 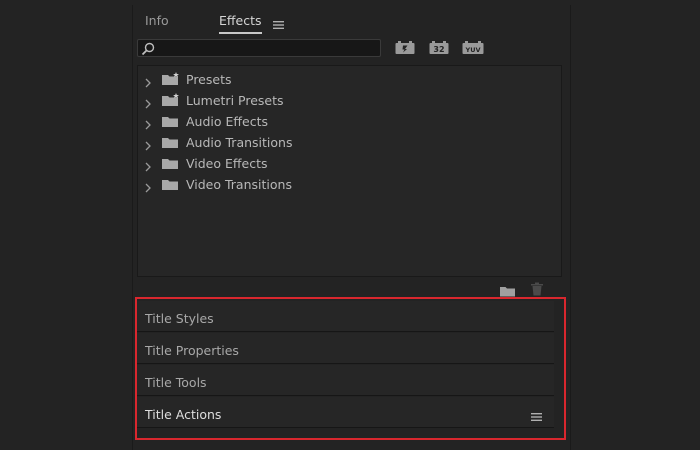 I want to click on tab-info: Info, so click(x=157, y=20).